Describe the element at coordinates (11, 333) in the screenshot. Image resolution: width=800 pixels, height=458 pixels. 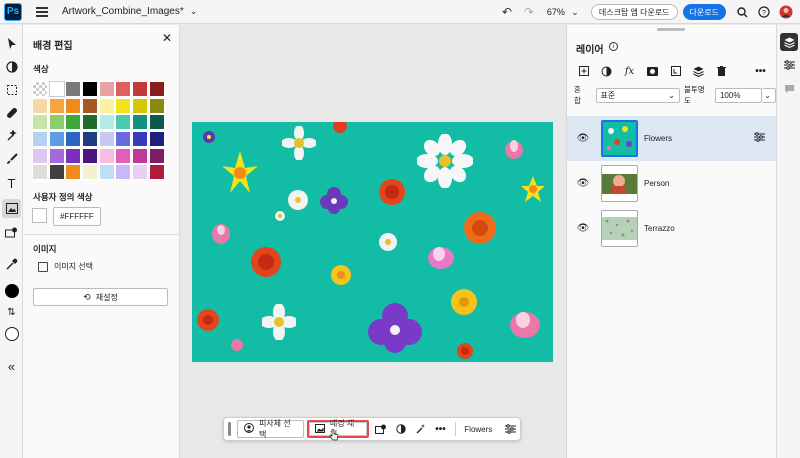
I see `background-color-swatch` at that location.